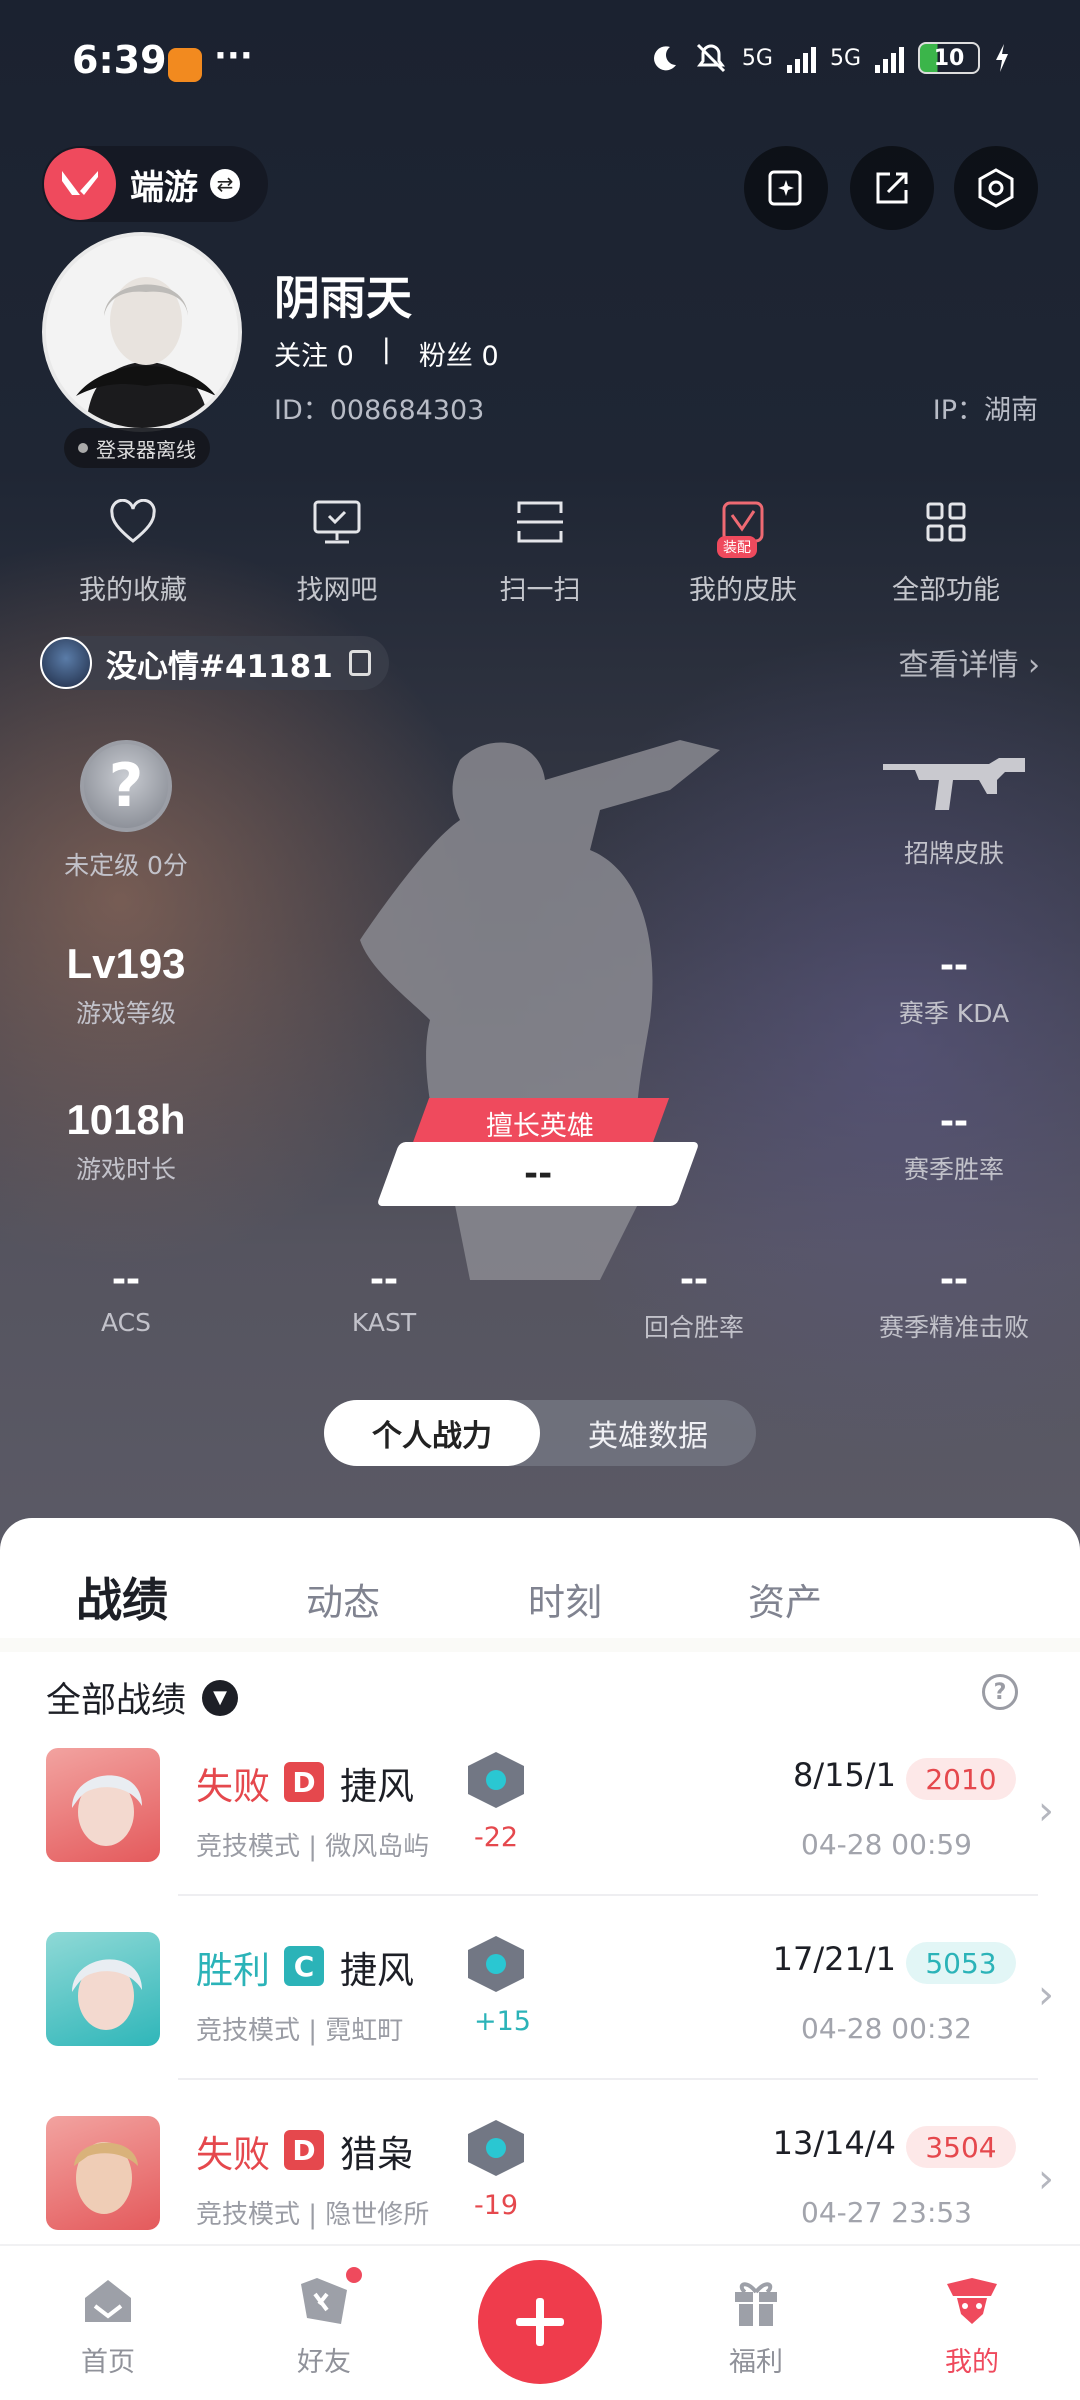 This screenshot has height=2400, width=1080. What do you see at coordinates (219, 666) in the screenshot?
I see `game-account-name: 没心情#41181` at bounding box center [219, 666].